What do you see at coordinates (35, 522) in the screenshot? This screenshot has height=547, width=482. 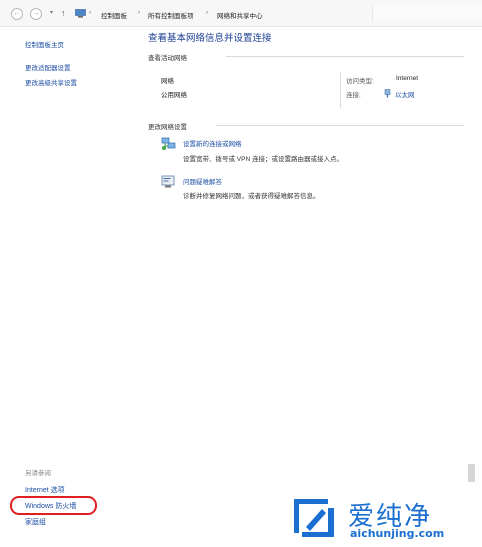 I see `see-also-homegroup: 家庭组` at bounding box center [35, 522].